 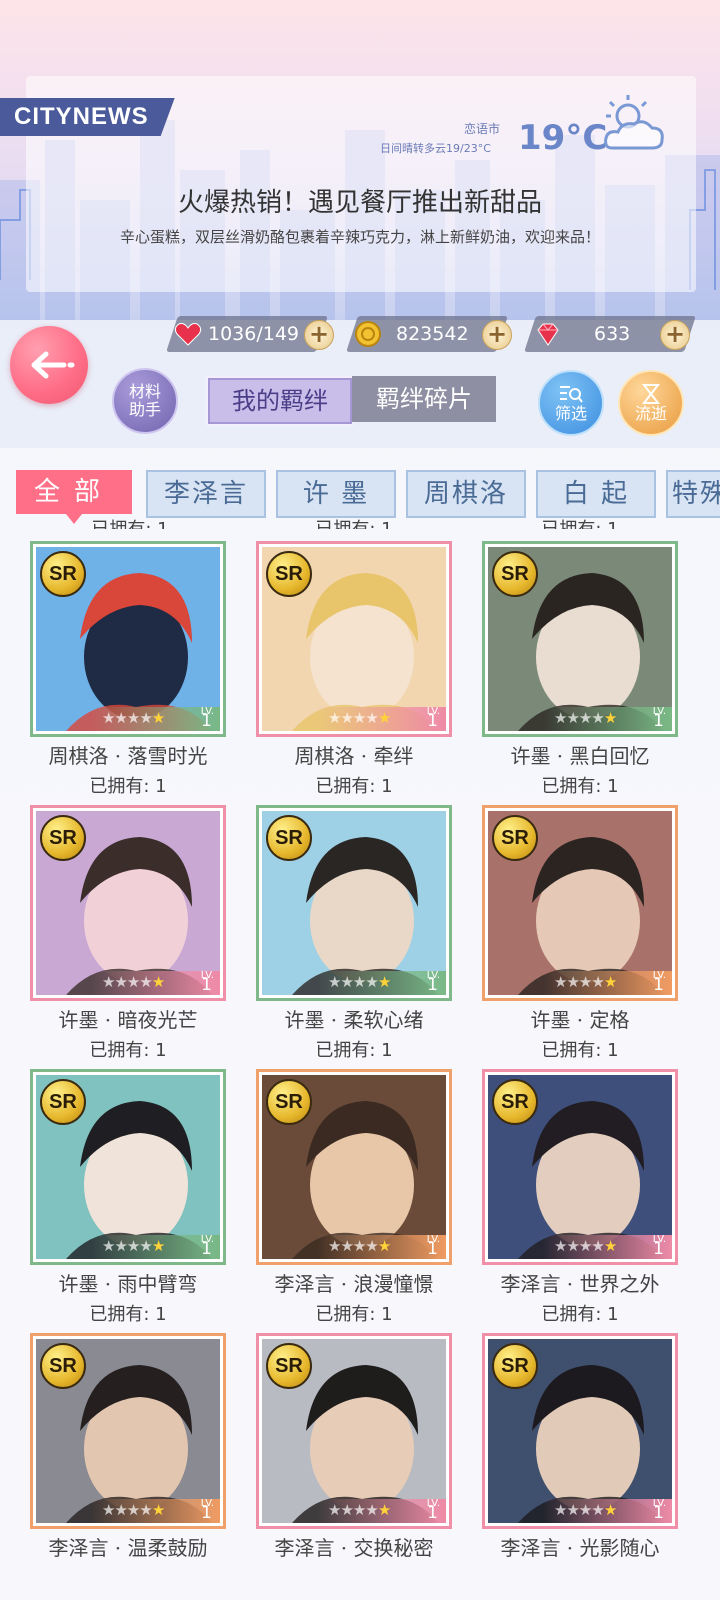 I want to click on filter-button: 筛选, so click(x=571, y=403).